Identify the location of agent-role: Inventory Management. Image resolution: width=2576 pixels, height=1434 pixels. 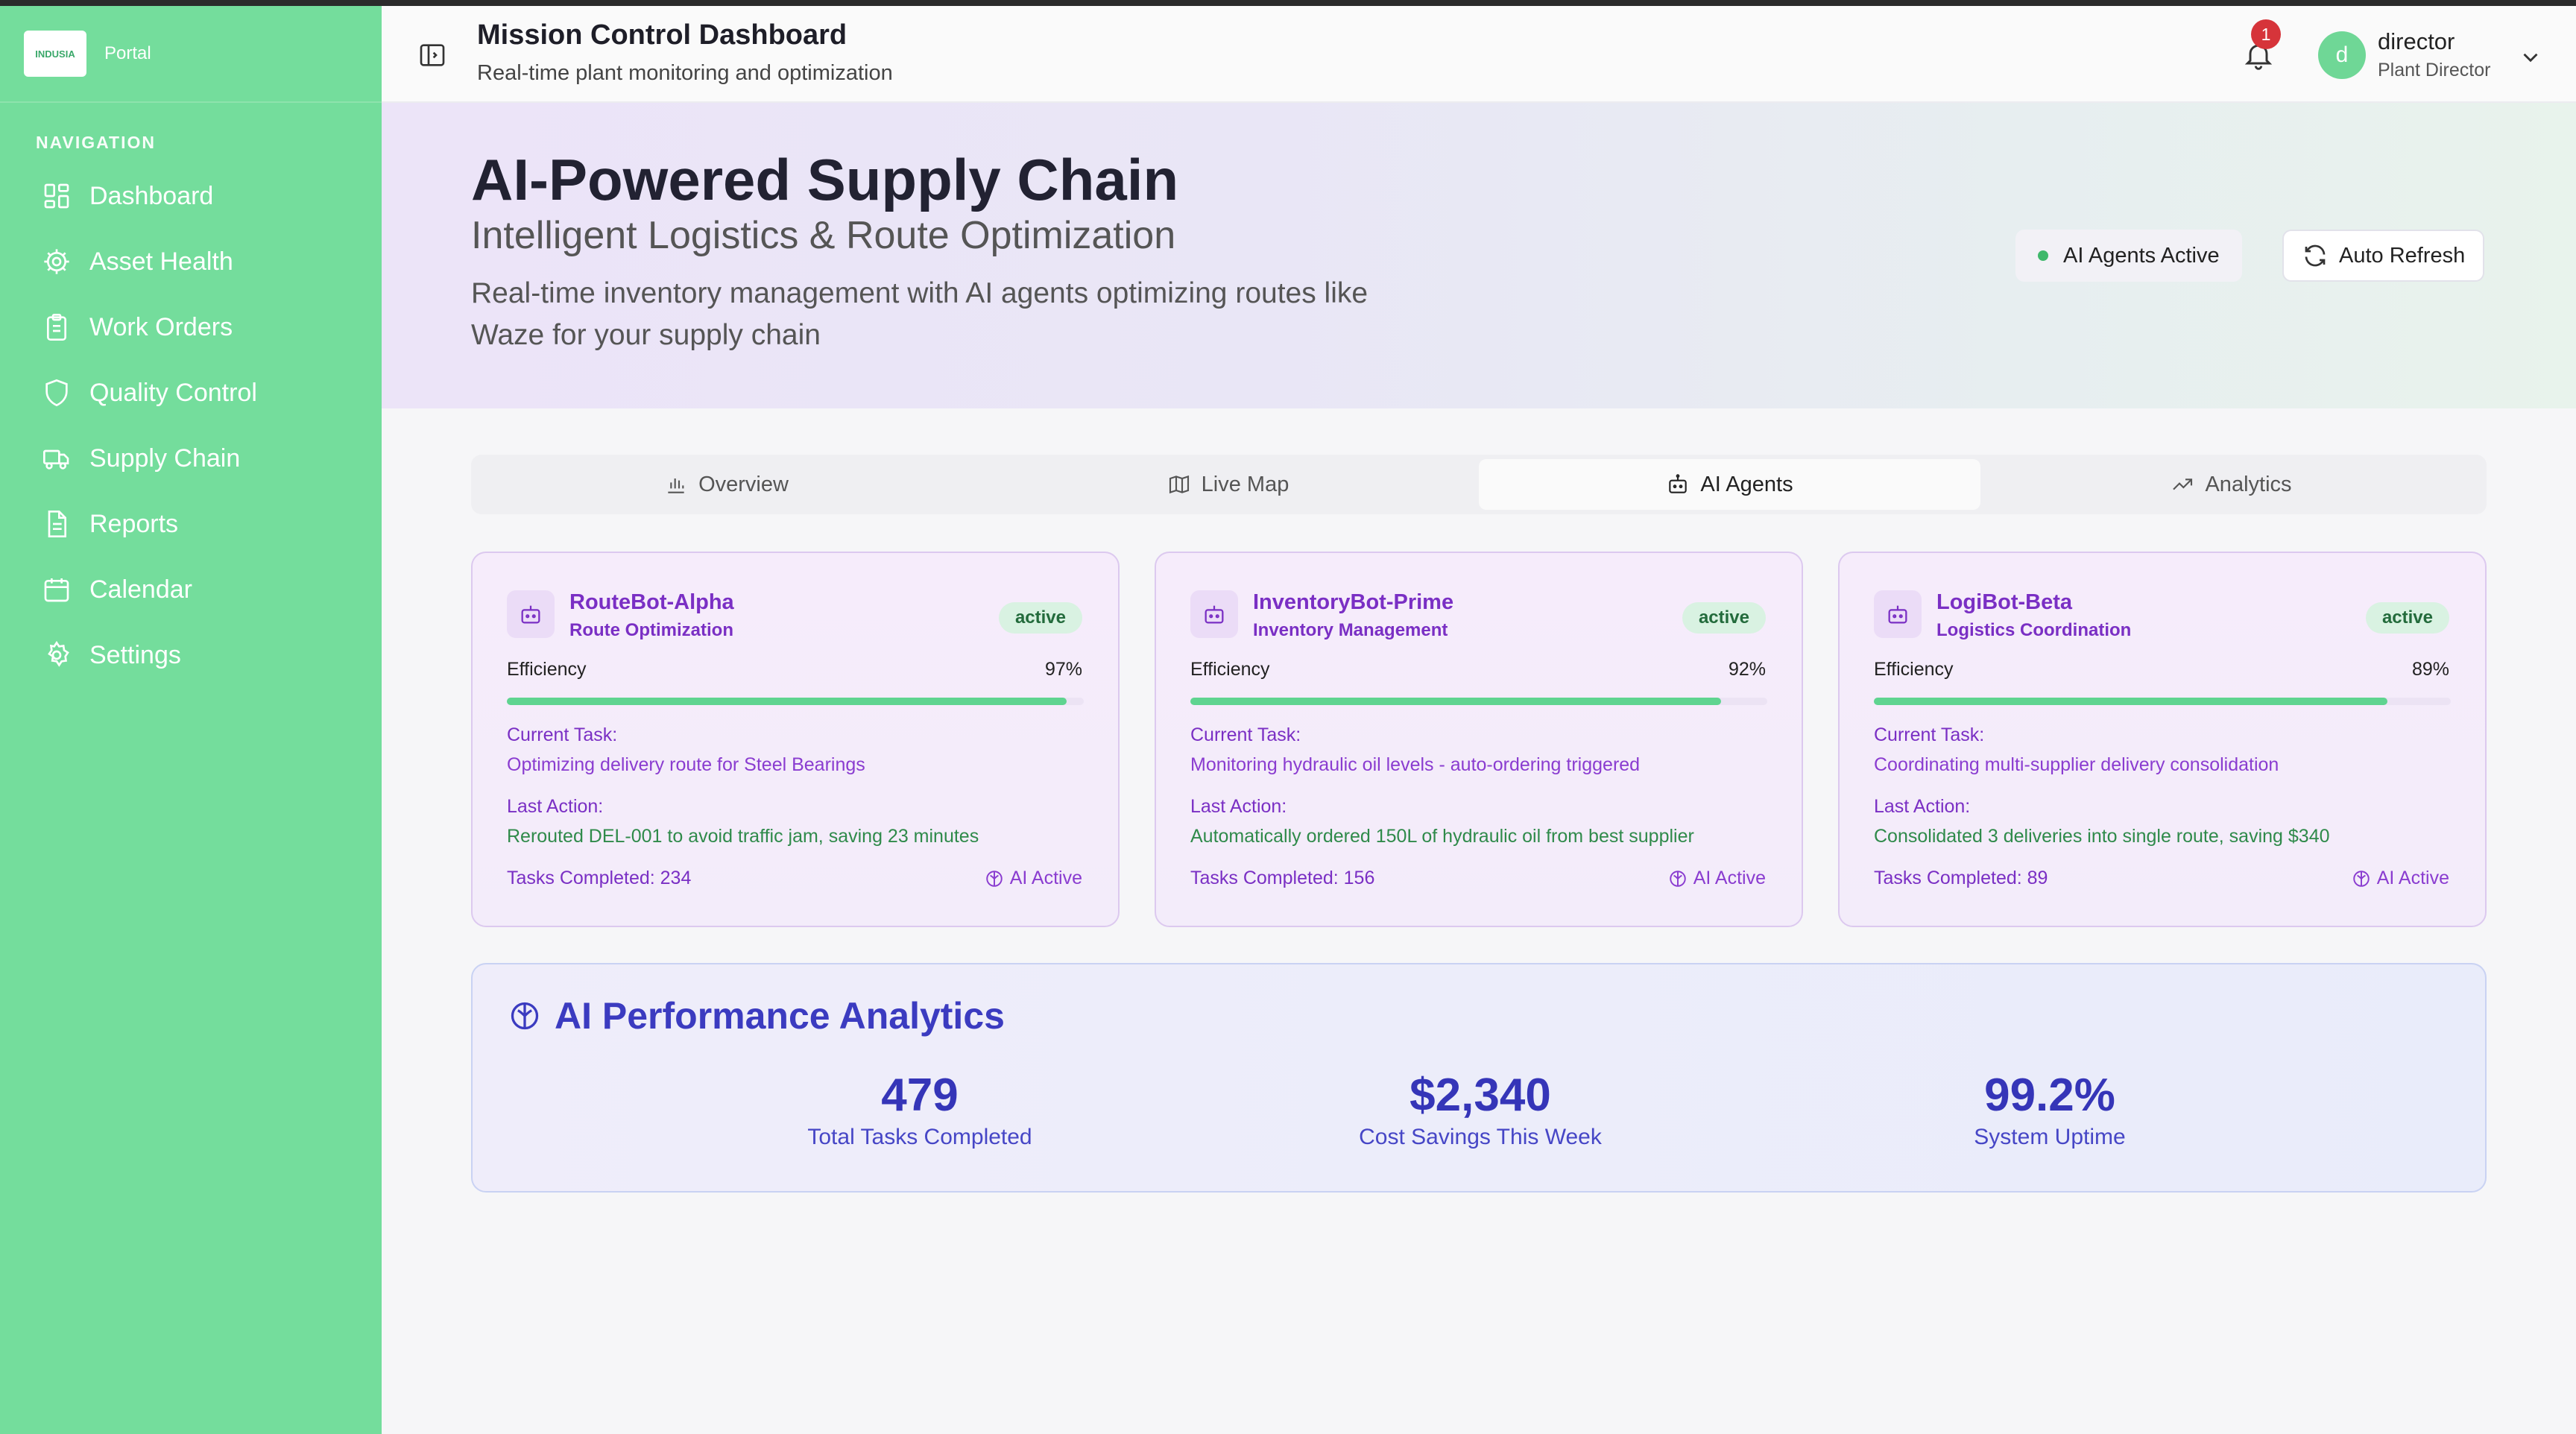
(1350, 630).